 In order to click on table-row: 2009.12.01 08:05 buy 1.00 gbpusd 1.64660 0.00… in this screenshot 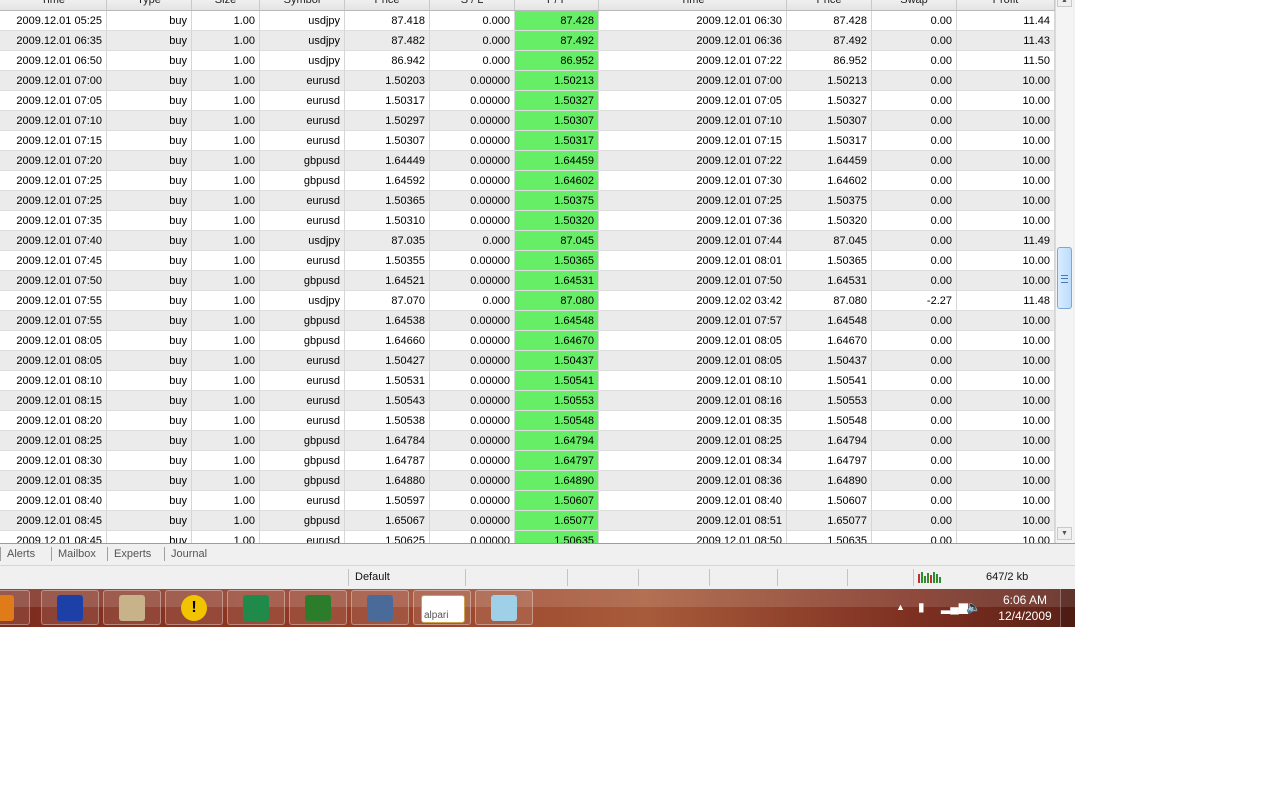, I will do `click(527, 341)`.